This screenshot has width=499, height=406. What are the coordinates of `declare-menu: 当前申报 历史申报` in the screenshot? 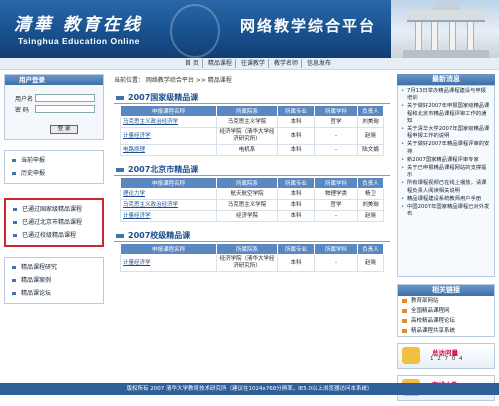 It's located at (54, 167).